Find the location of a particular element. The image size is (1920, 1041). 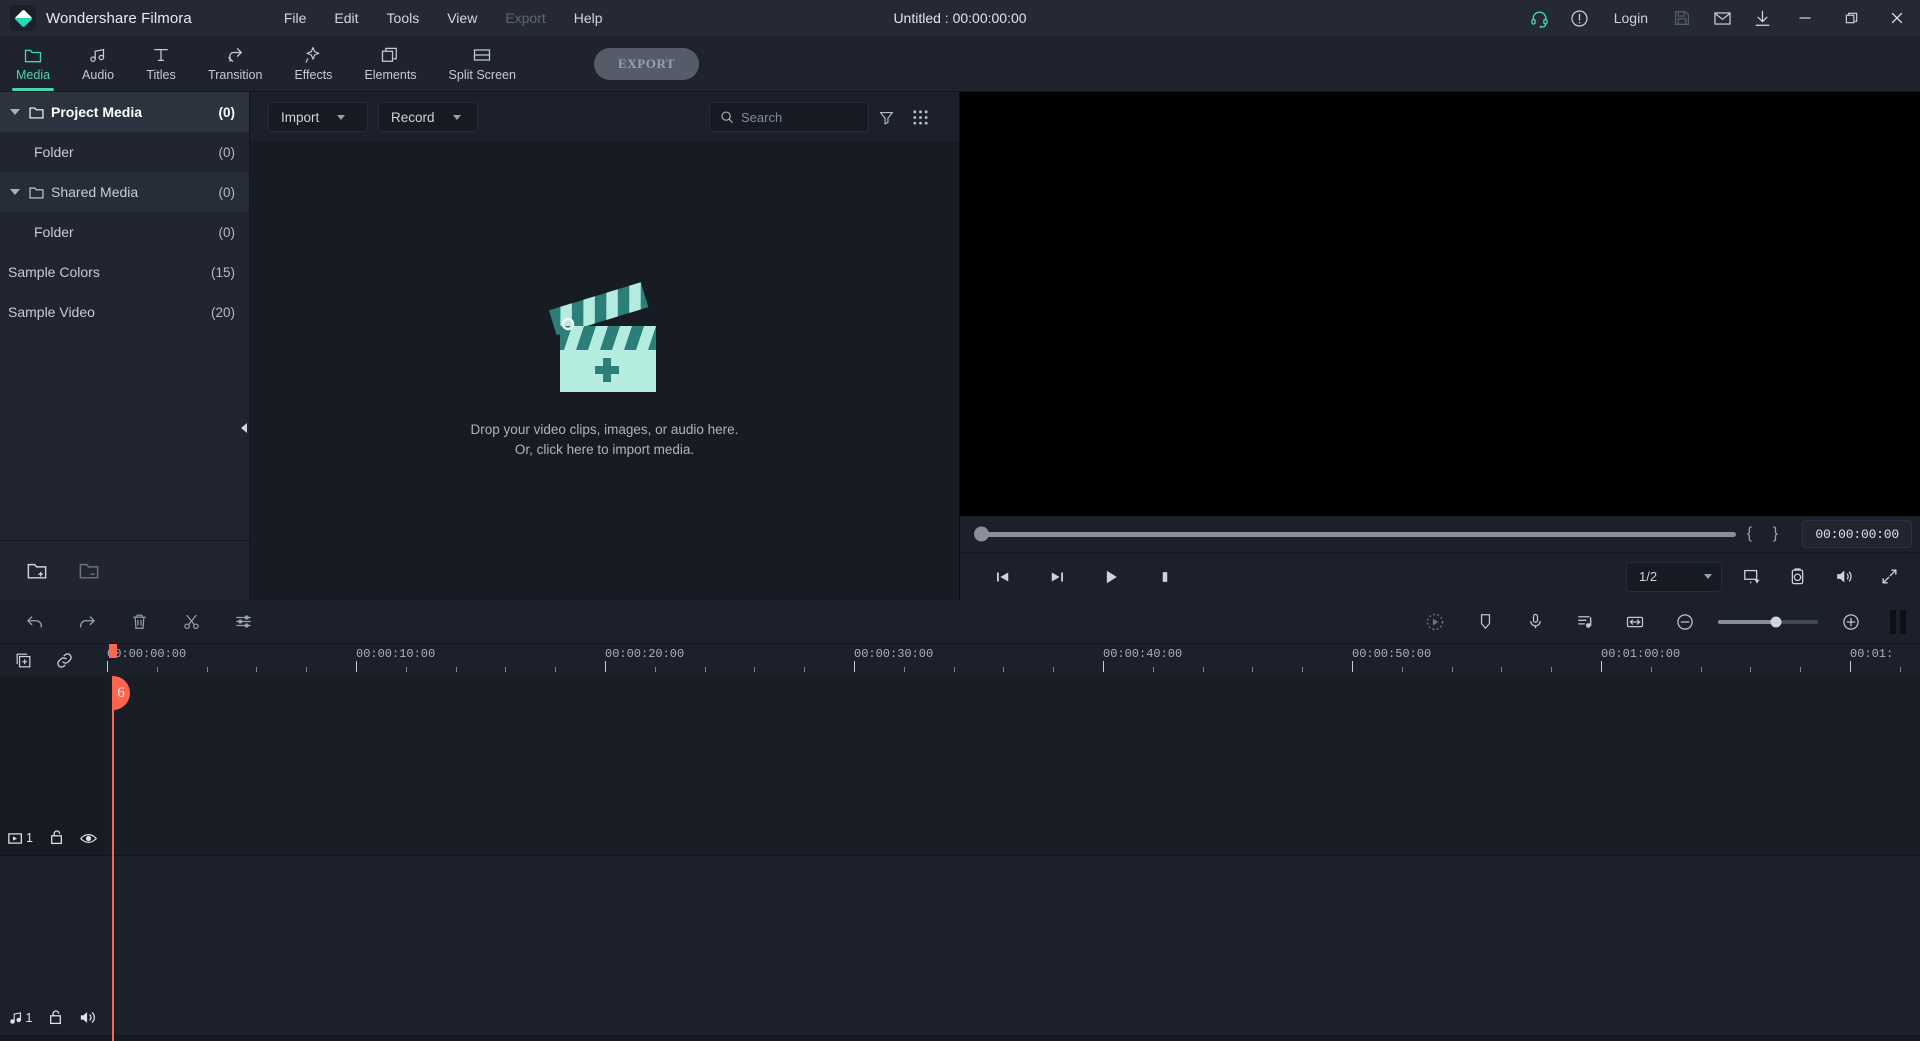

timeline-empty-area is located at coordinates (960, 1038).